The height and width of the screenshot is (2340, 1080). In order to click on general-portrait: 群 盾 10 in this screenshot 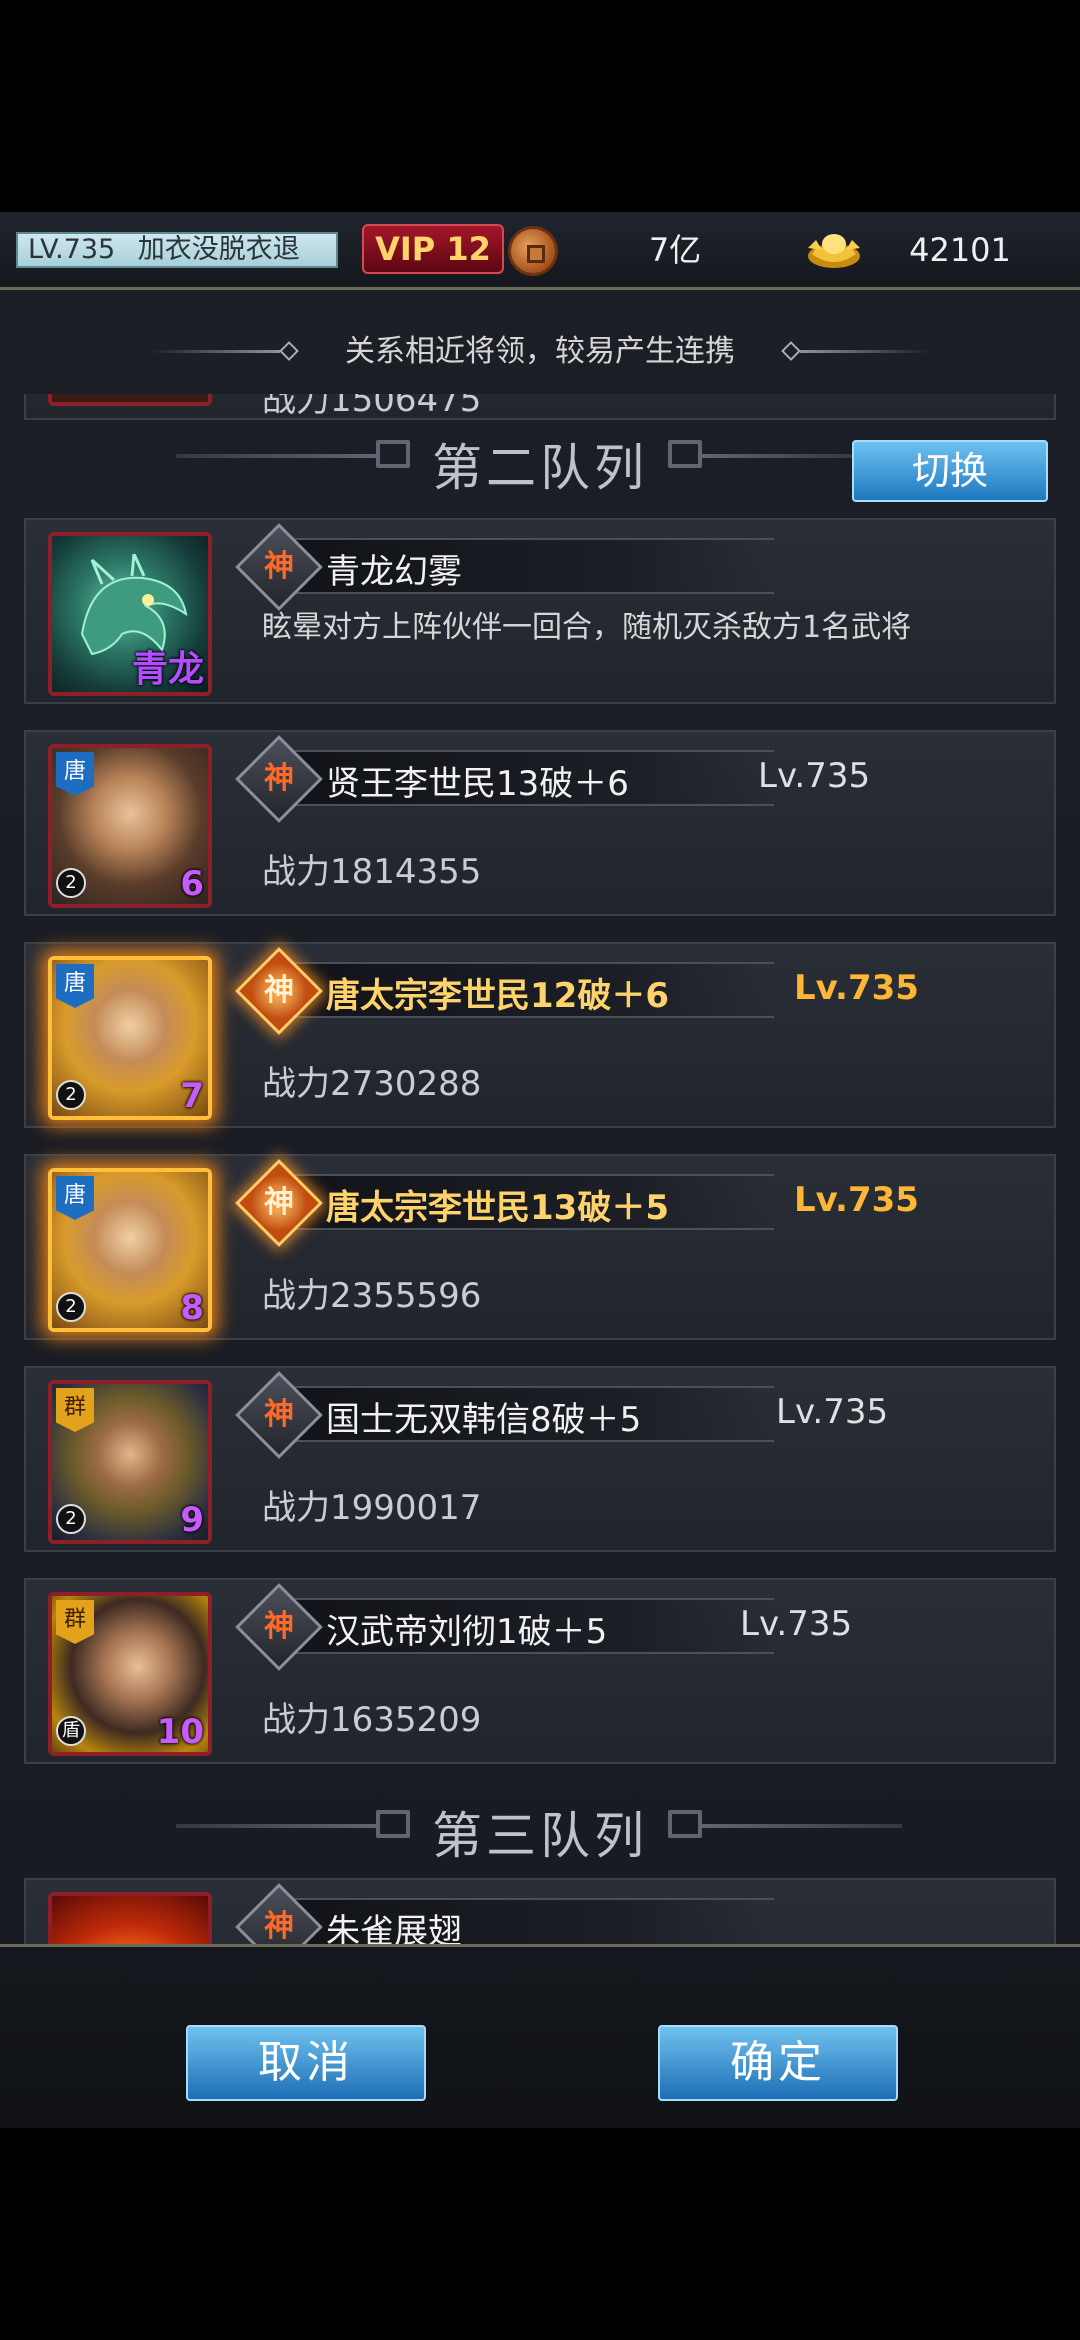, I will do `click(130, 1674)`.